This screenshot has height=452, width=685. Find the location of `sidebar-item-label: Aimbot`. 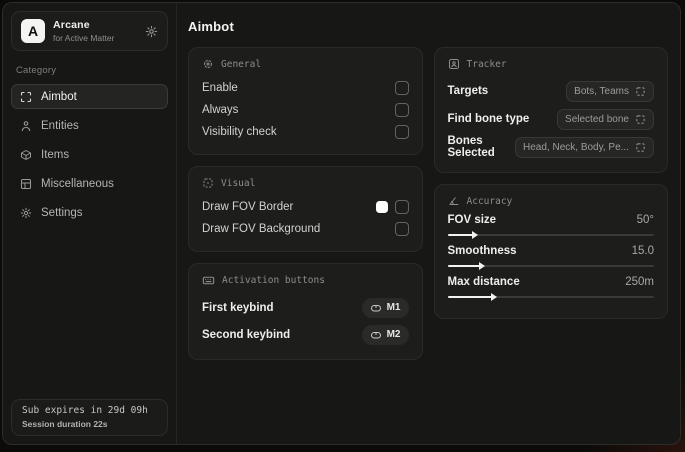

sidebar-item-label: Aimbot is located at coordinates (59, 96).